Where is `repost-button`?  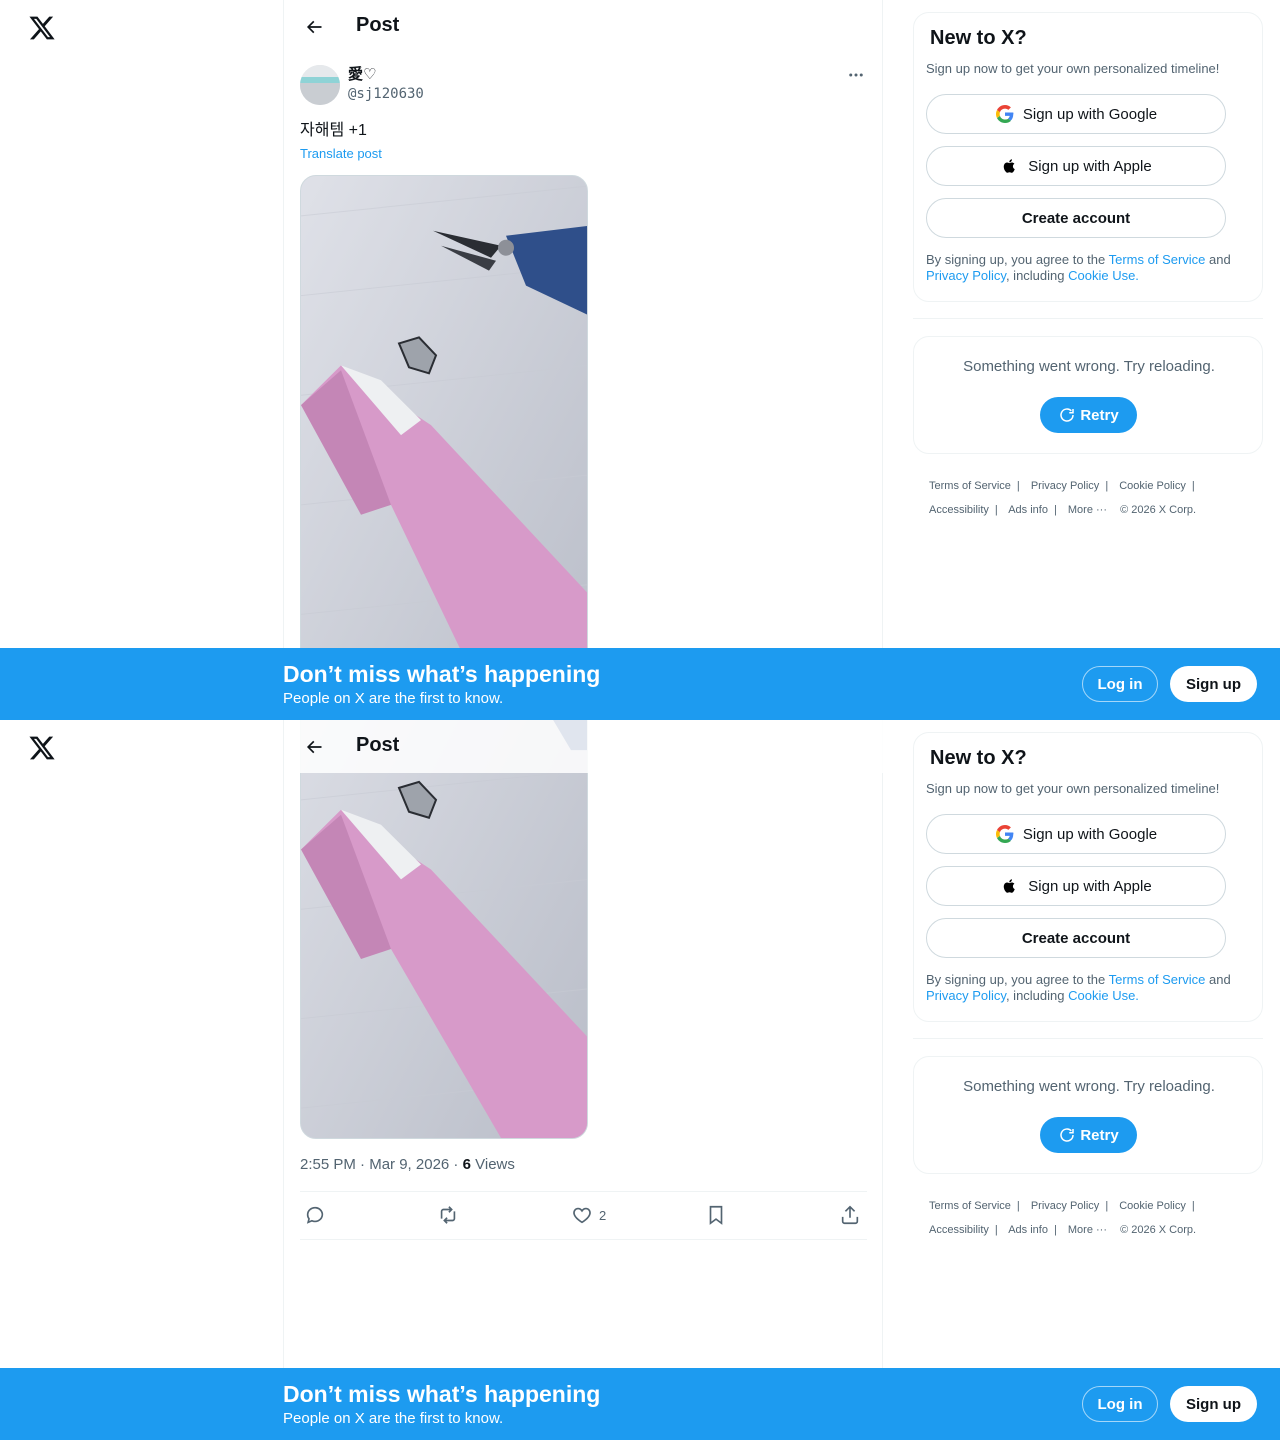
repost-button is located at coordinates (448, 1215).